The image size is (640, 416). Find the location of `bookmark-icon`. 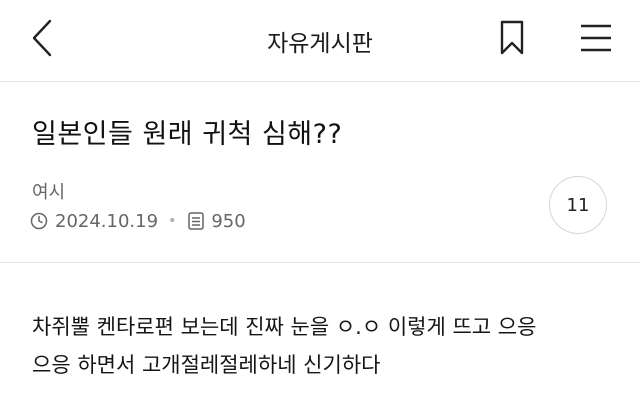

bookmark-icon is located at coordinates (512, 40).